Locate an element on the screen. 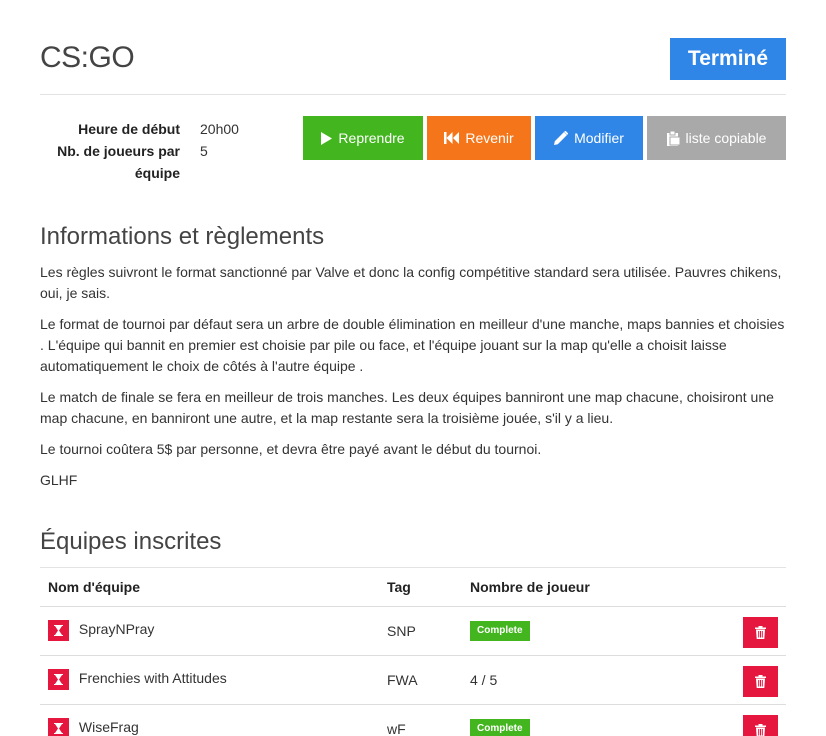  players-per-team-row: Nb. de joueurs par équipe 5 is located at coordinates (155, 162).